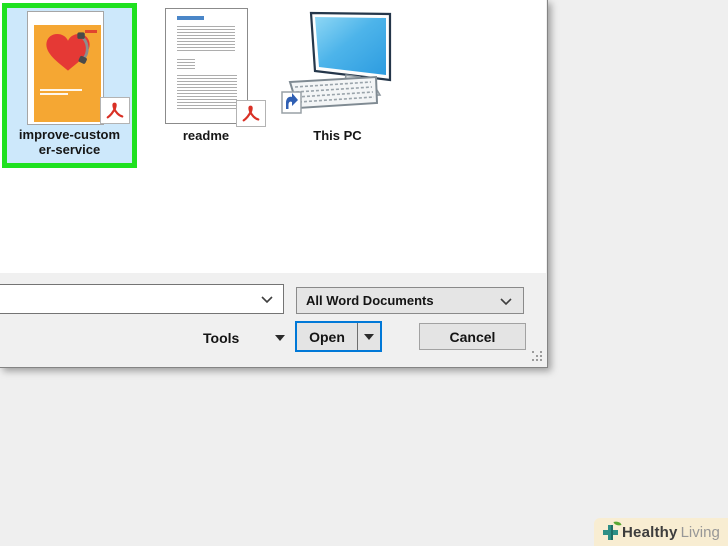  I want to click on file-name-label: readme, so click(206, 135).